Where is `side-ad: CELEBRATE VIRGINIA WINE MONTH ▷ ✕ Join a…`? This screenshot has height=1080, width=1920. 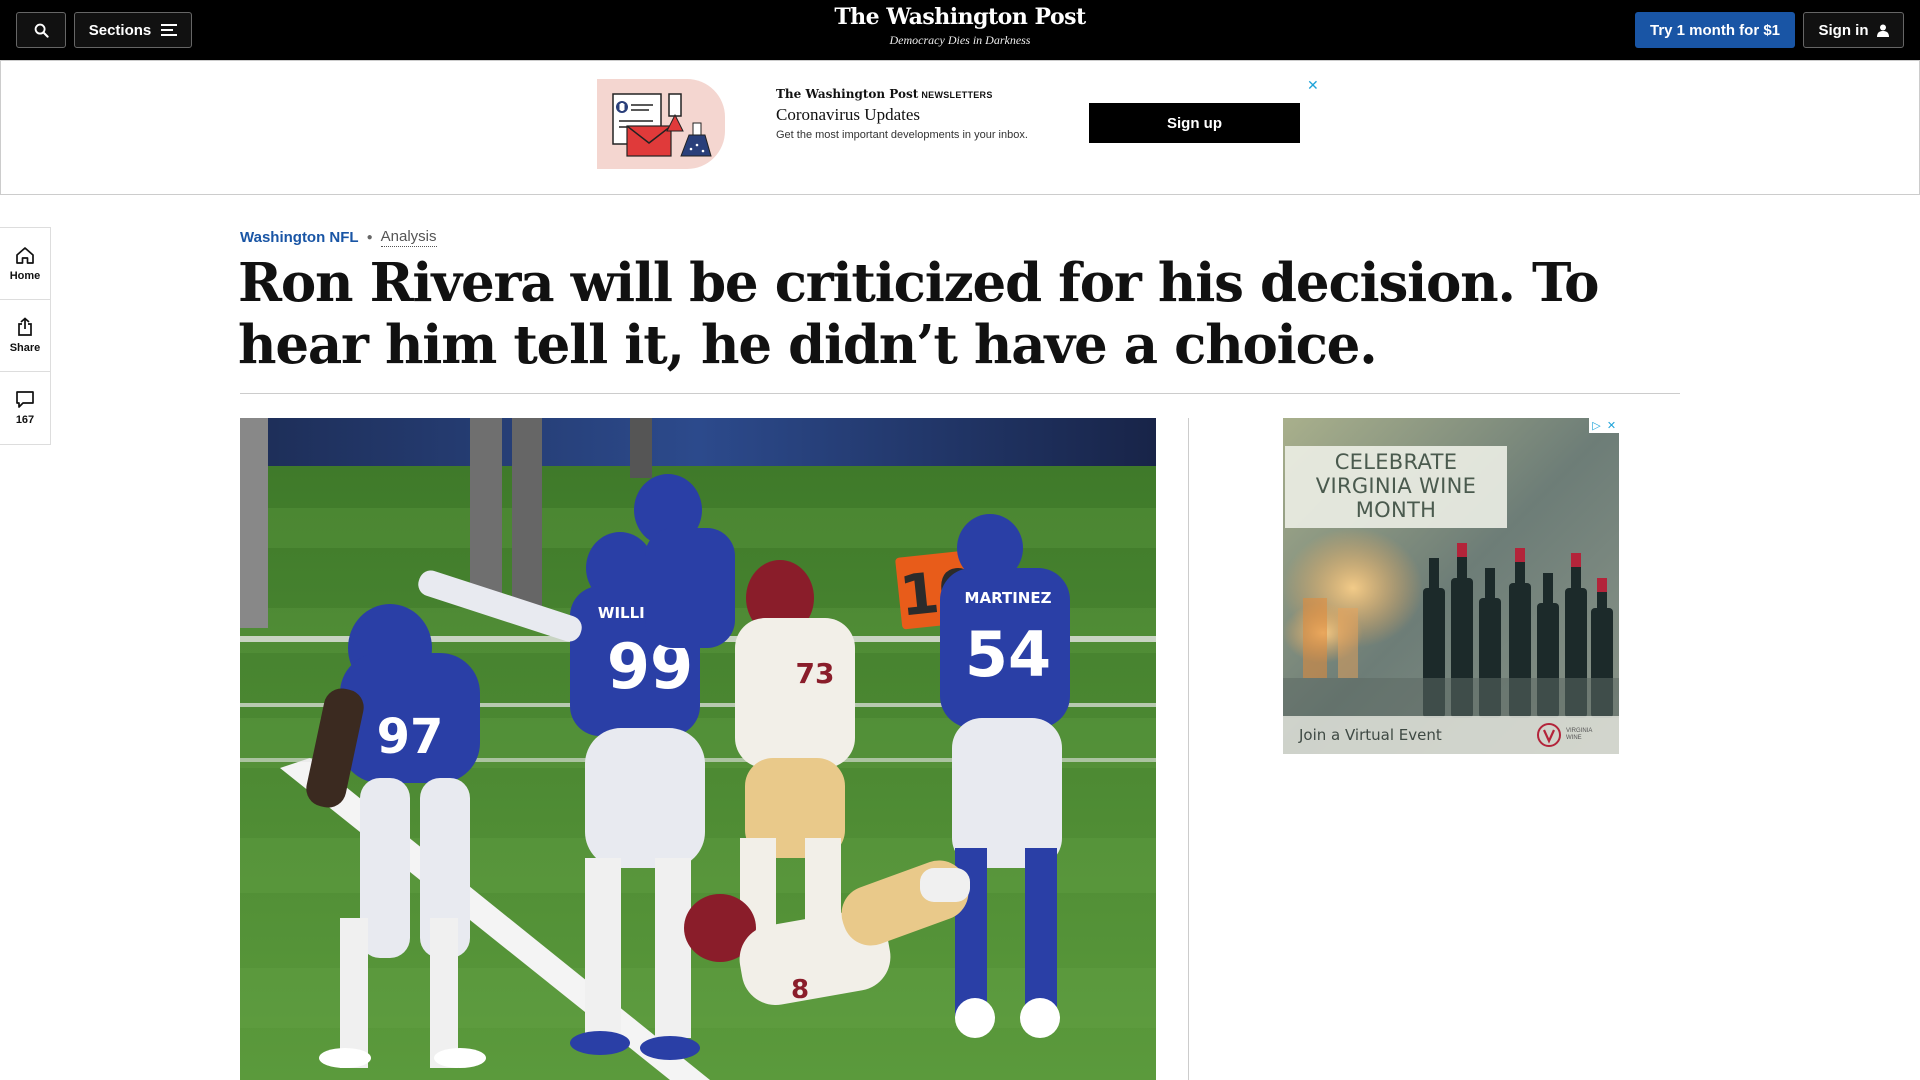 side-ad: CELEBRATE VIRGINIA WINE MONTH ▷ ✕ Join a… is located at coordinates (1451, 586).